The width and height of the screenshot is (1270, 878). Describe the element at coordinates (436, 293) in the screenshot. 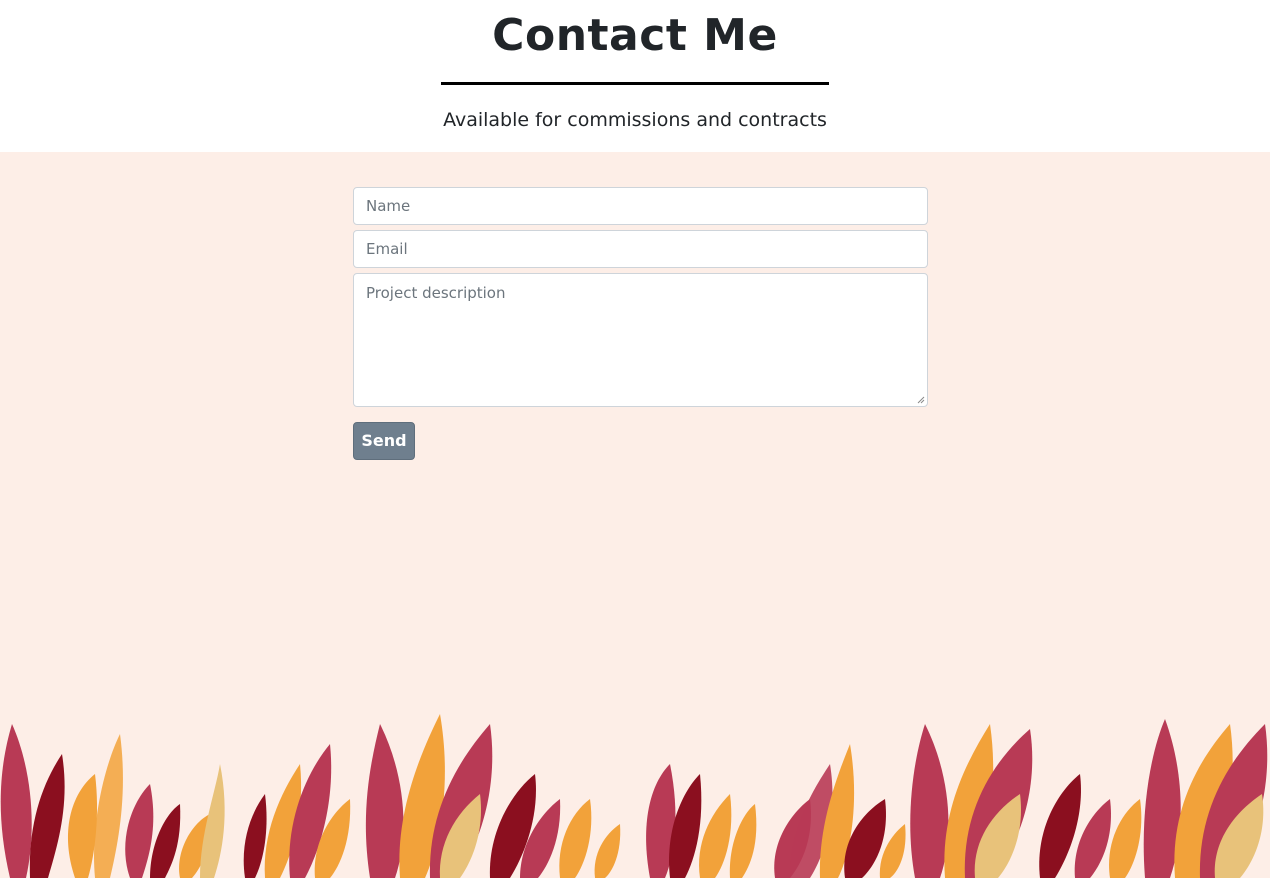

I see `project-description-placeholder: Project description` at that location.